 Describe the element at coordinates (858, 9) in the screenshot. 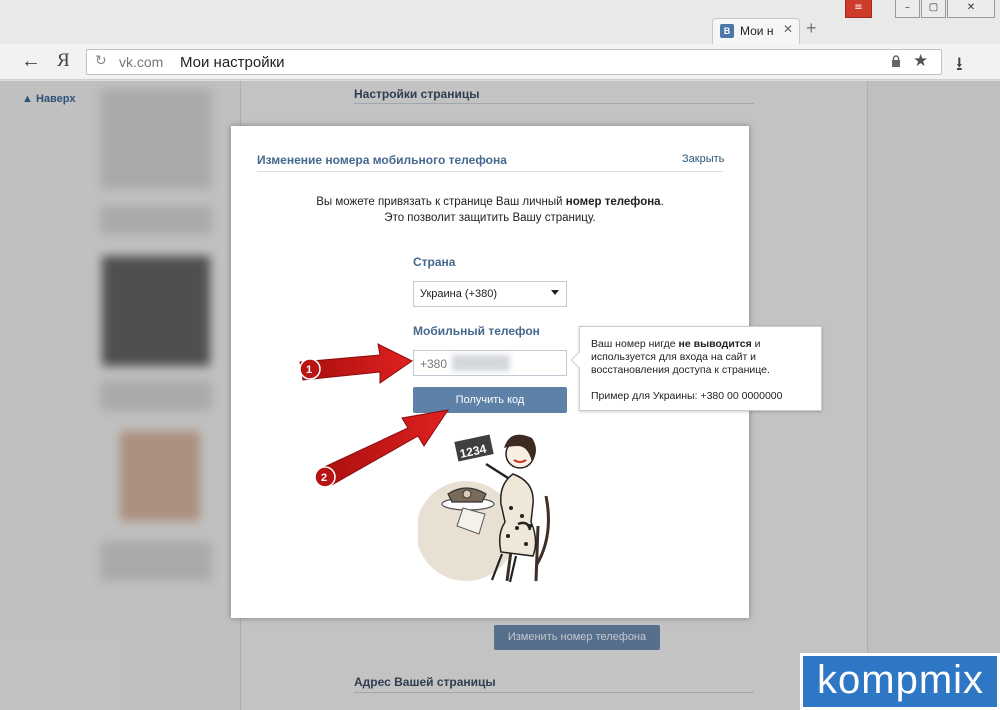

I see `browser-menu-button: ≡` at that location.